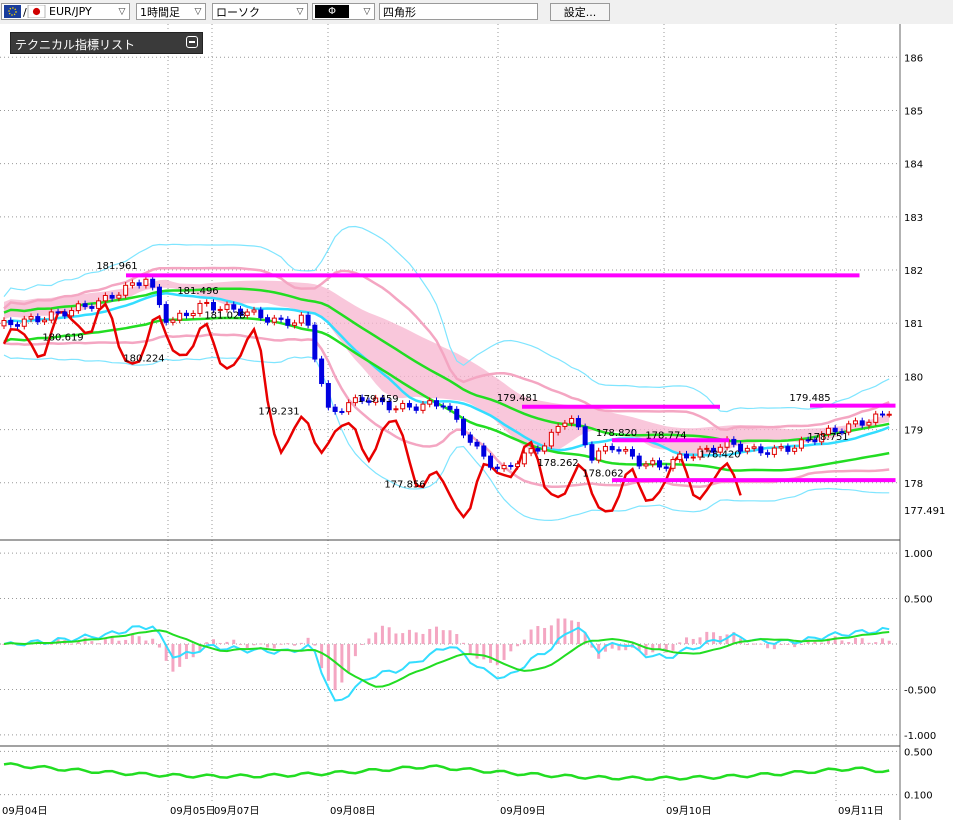  I want to click on date-tick-label: 09月11日, so click(860, 811).